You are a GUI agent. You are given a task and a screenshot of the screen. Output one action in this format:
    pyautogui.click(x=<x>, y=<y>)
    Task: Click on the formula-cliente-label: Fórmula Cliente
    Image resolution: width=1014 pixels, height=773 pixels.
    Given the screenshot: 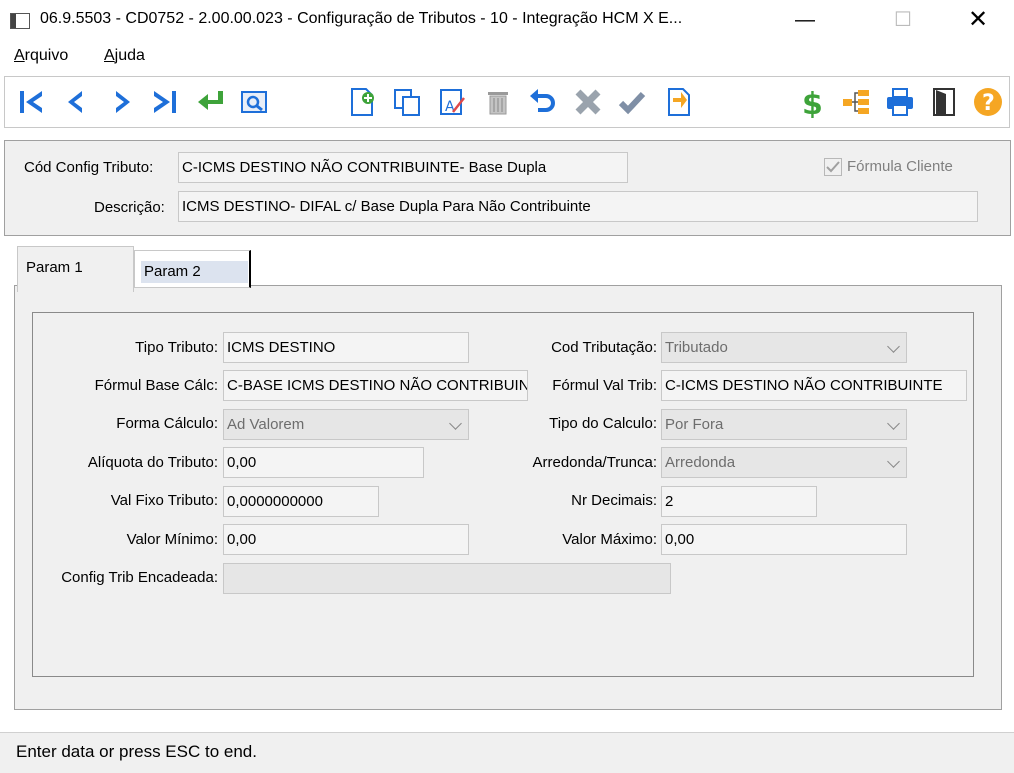 What is the action you would take?
    pyautogui.click(x=900, y=166)
    